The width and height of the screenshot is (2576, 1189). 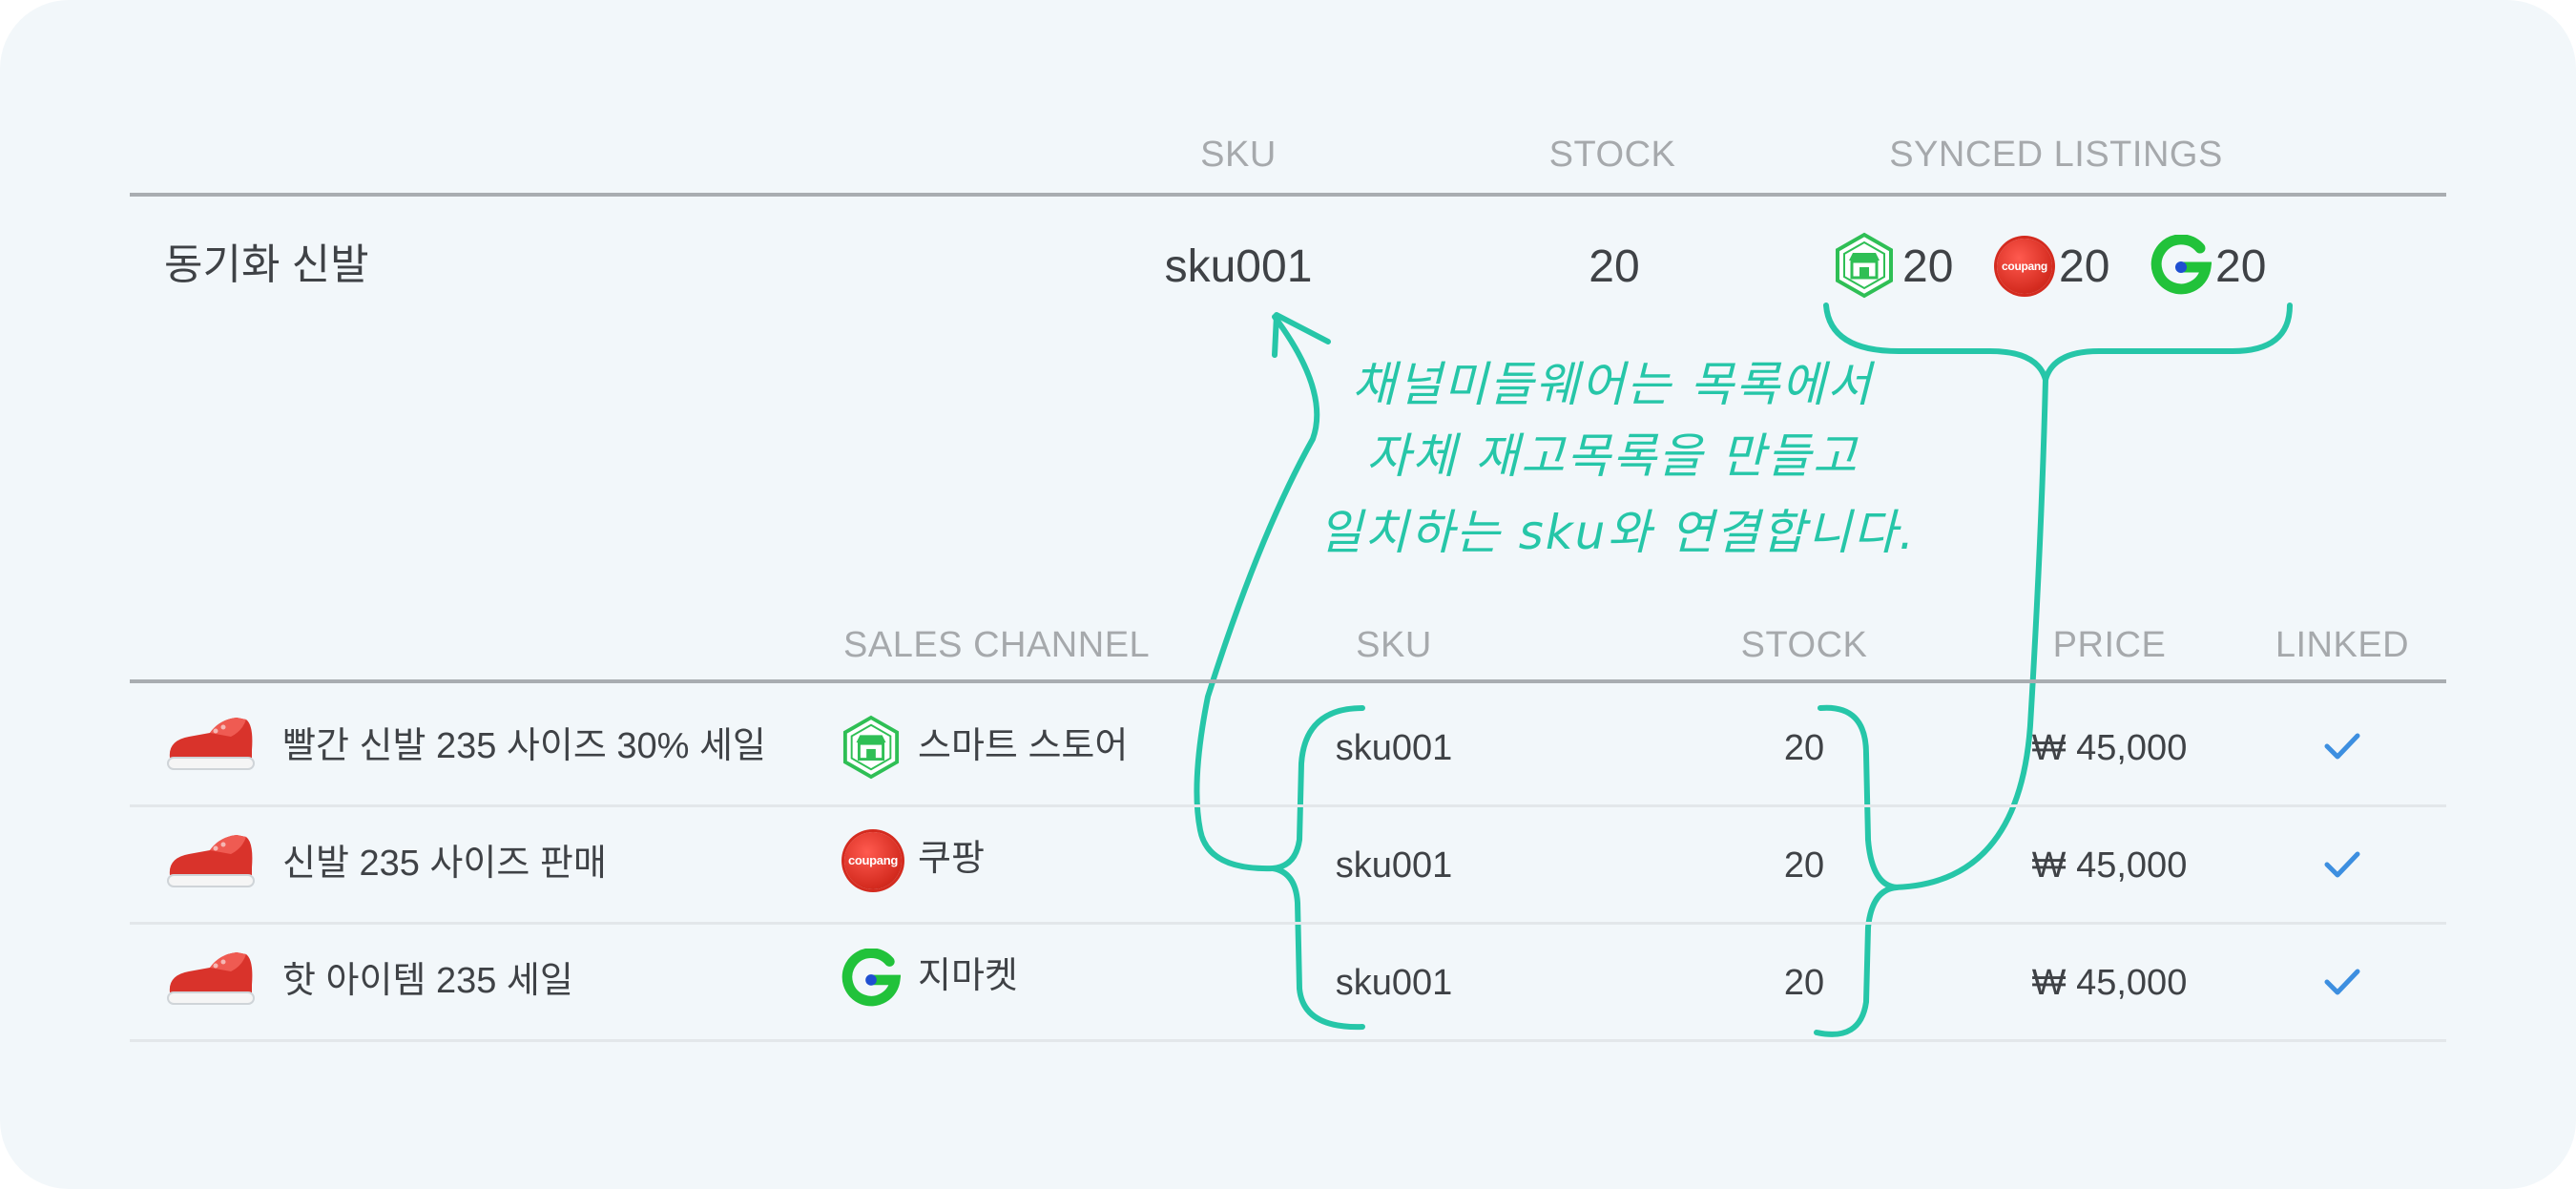 What do you see at coordinates (1288, 681) in the screenshot?
I see `listings-header-rule` at bounding box center [1288, 681].